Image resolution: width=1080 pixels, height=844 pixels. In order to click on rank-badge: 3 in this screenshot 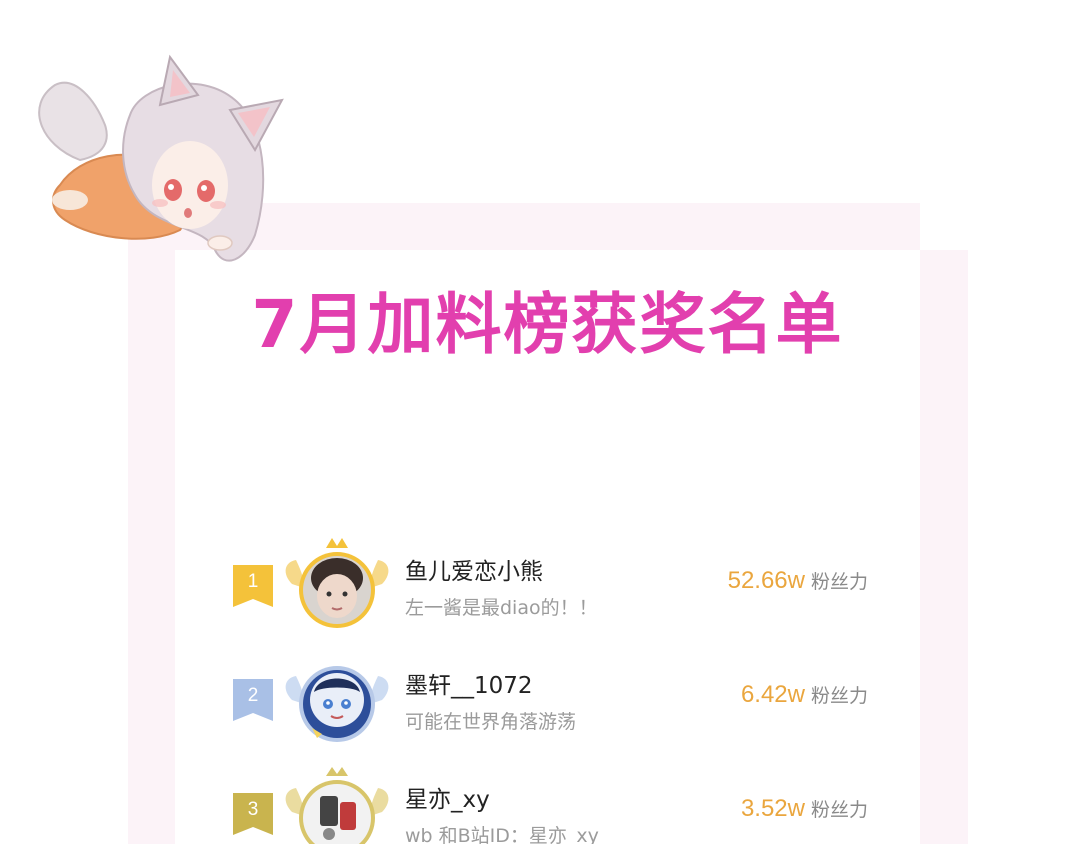, I will do `click(253, 814)`.